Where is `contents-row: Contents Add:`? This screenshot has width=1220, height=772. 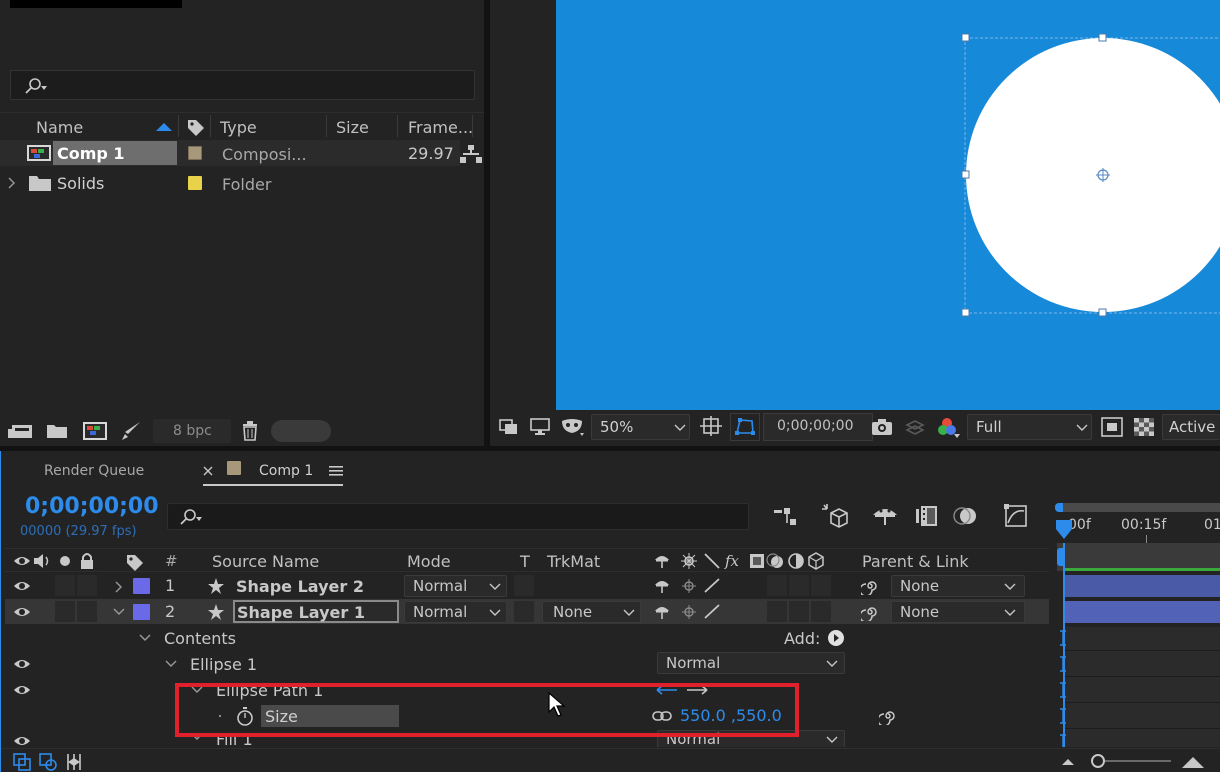 contents-row: Contents Add: is located at coordinates (527, 637).